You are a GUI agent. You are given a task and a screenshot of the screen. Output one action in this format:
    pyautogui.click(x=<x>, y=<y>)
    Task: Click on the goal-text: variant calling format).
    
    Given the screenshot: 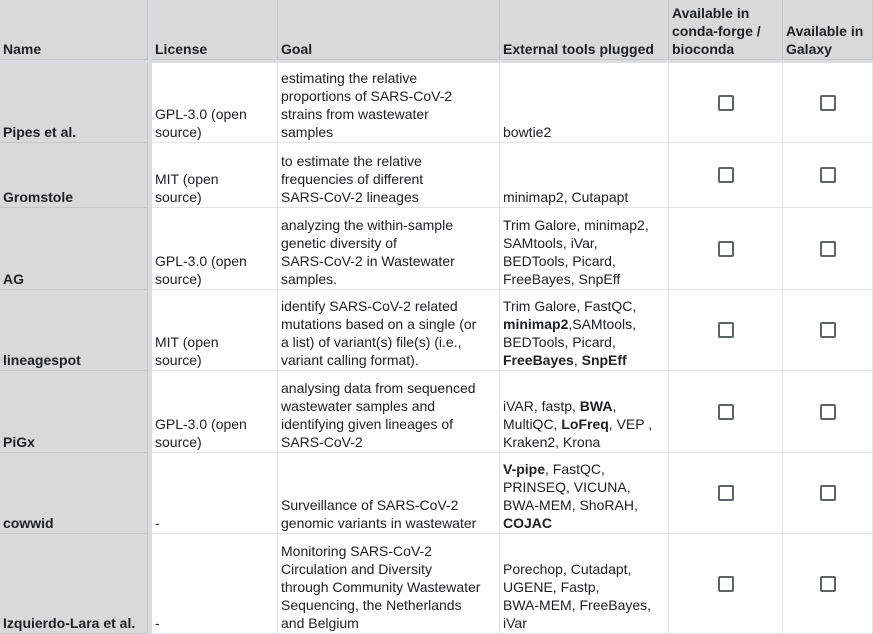 What is the action you would take?
    pyautogui.click(x=350, y=360)
    